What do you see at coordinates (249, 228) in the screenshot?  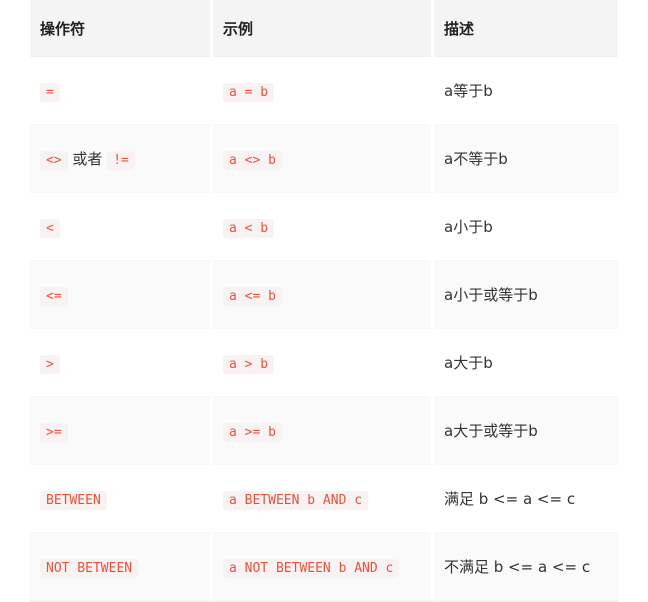 I see `example-code: a < b` at bounding box center [249, 228].